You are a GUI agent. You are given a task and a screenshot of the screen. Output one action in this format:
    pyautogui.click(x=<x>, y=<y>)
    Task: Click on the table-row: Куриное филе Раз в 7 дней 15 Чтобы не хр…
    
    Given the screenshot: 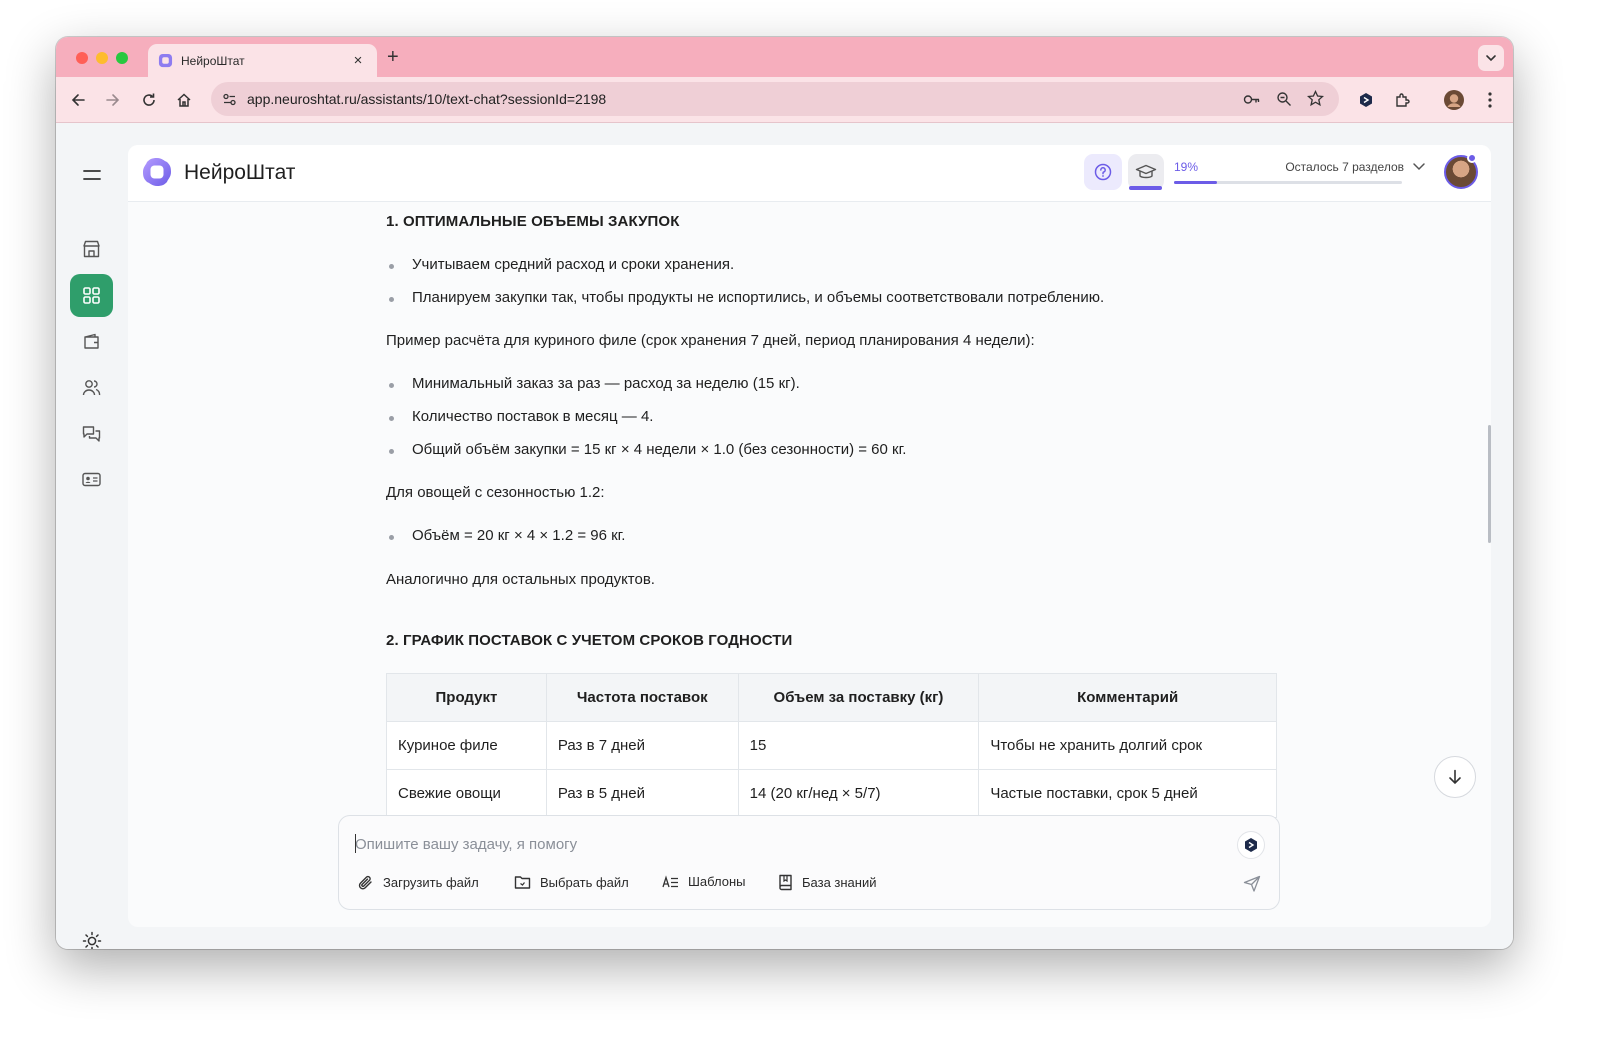 What is the action you would take?
    pyautogui.click(x=831, y=745)
    